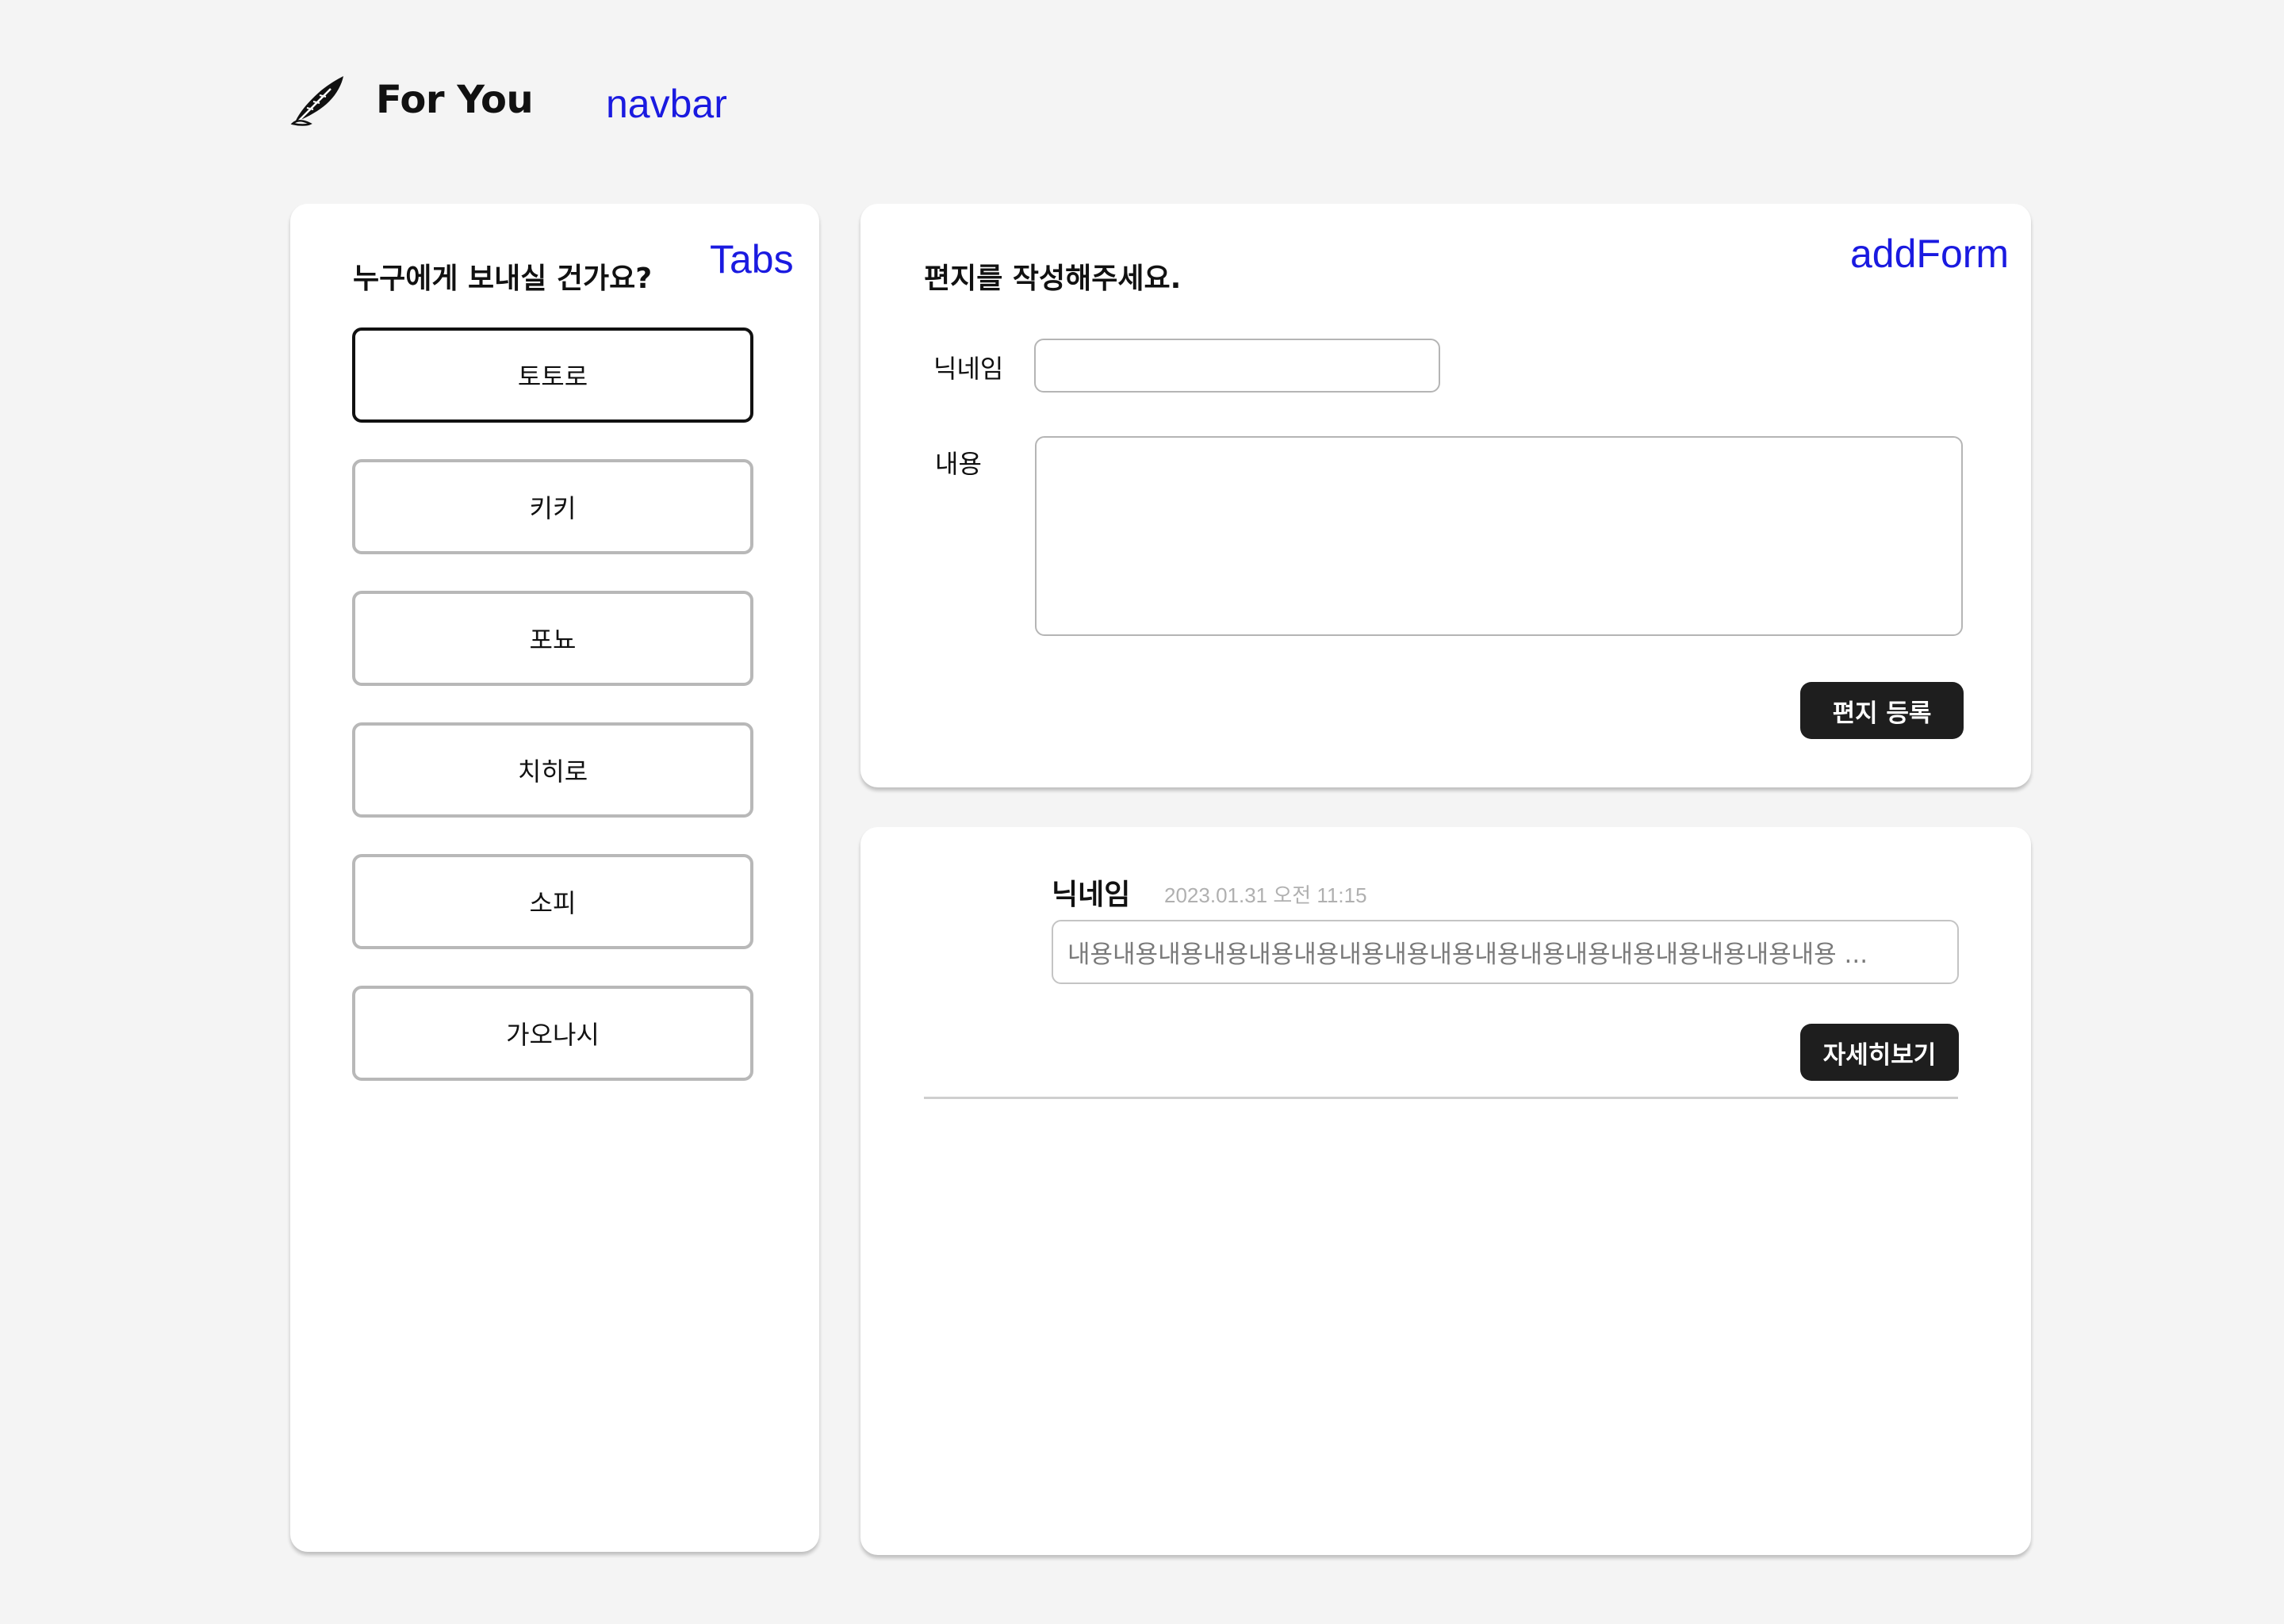 This screenshot has width=2284, height=1624. Describe the element at coordinates (1930, 254) in the screenshot. I see `add-form-label: addForm` at that location.